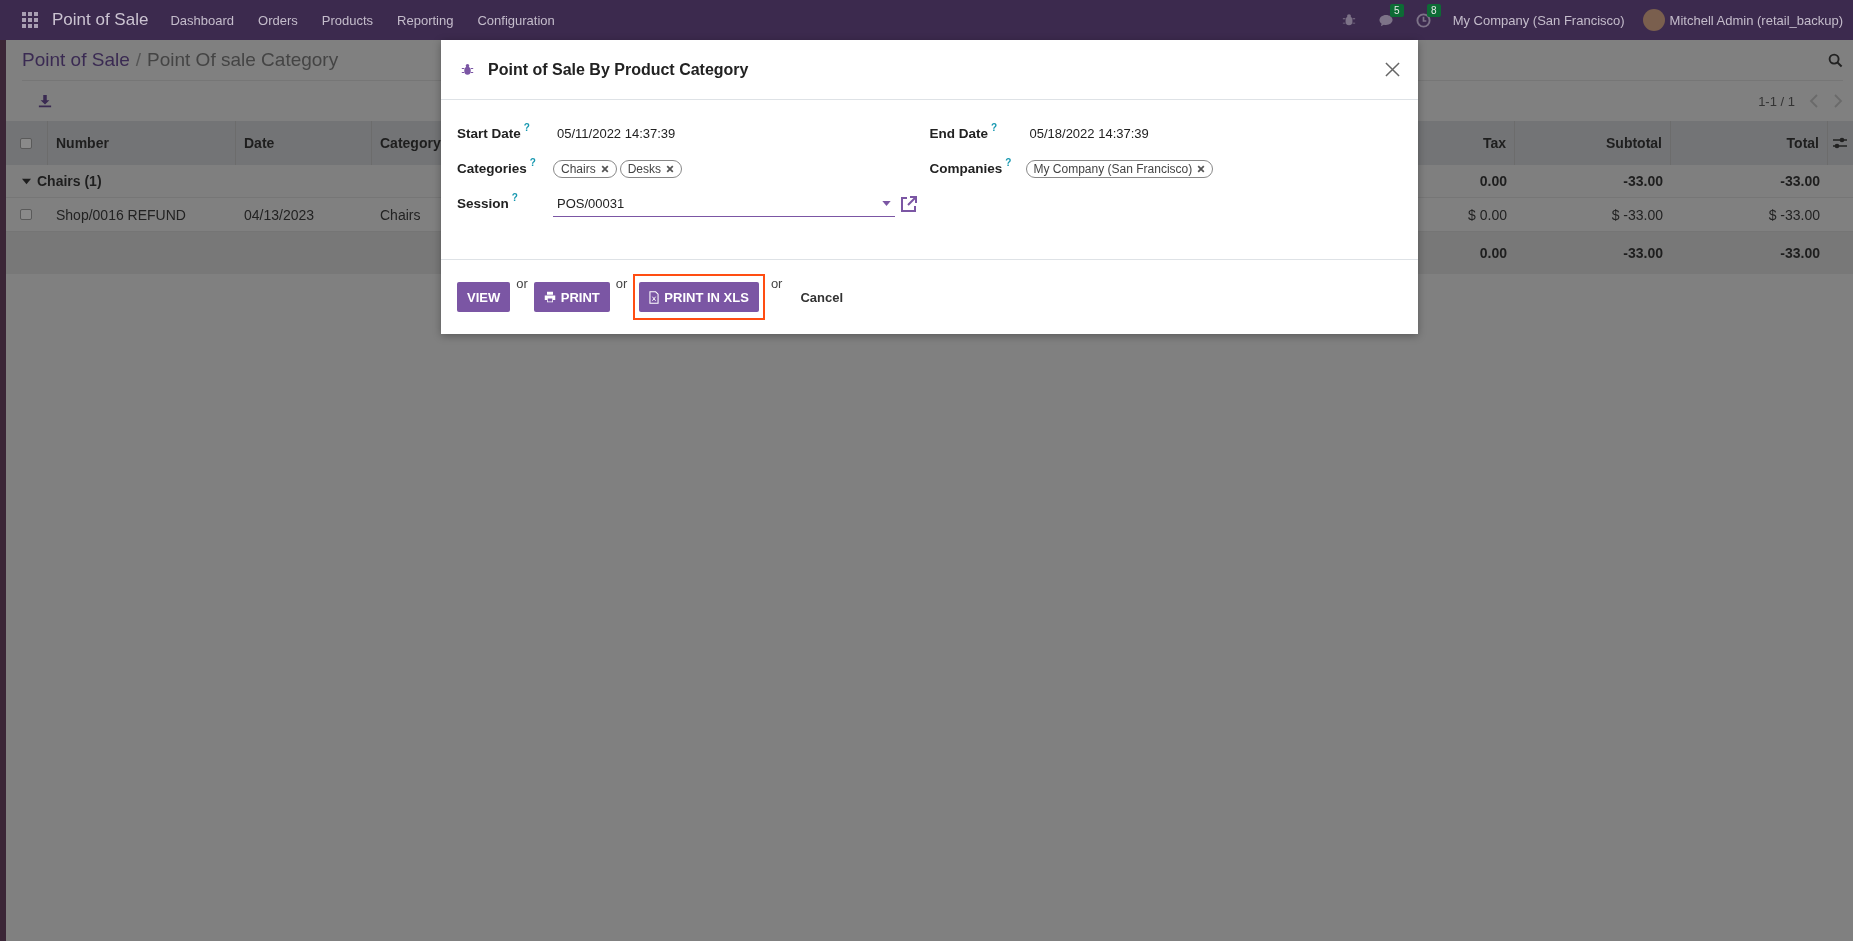 This screenshot has height=941, width=1853. Describe the element at coordinates (1493, 253) in the screenshot. I see `total-cell-text: 0.00` at that location.